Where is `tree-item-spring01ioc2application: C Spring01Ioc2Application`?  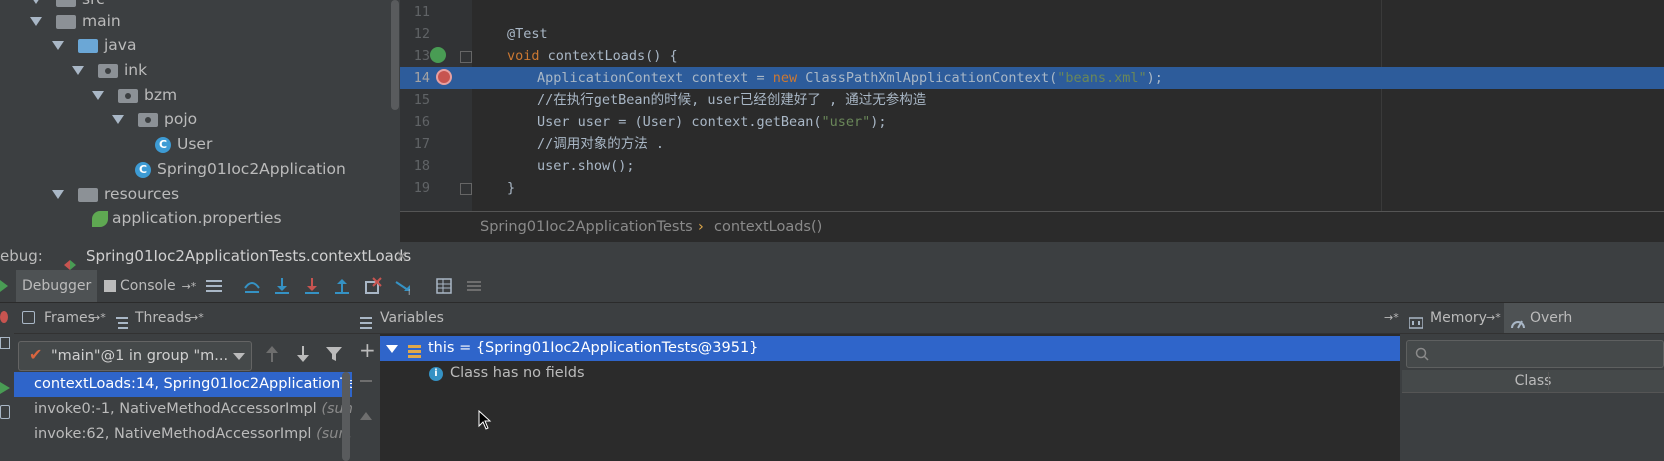
tree-item-spring01ioc2application: C Spring01Ioc2Application is located at coordinates (240, 169).